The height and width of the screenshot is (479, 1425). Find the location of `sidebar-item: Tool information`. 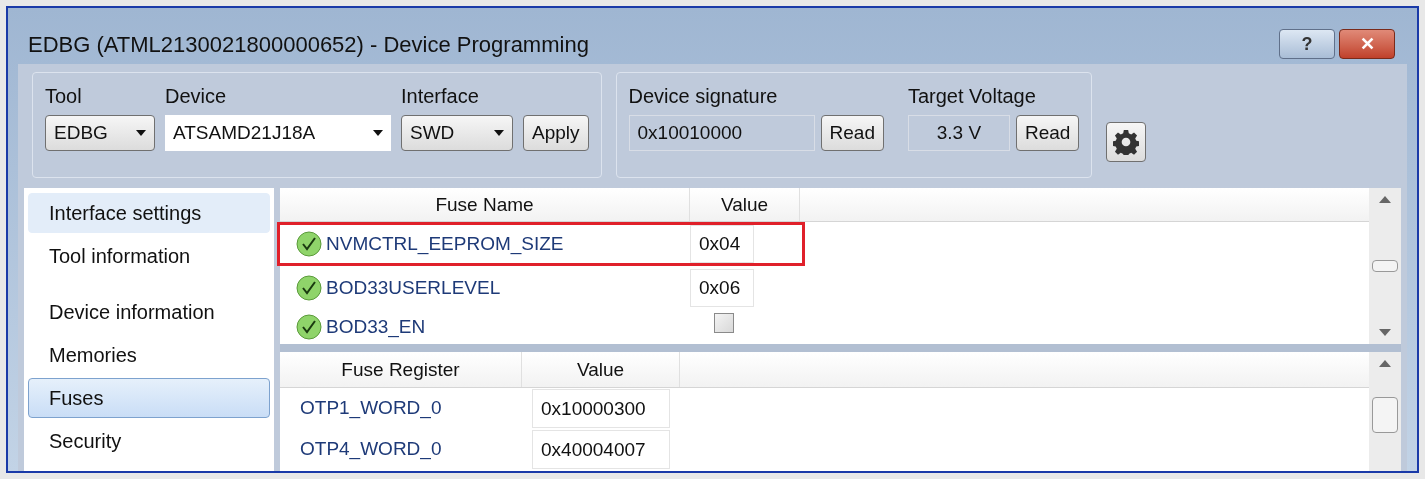

sidebar-item: Tool information is located at coordinates (149, 256).